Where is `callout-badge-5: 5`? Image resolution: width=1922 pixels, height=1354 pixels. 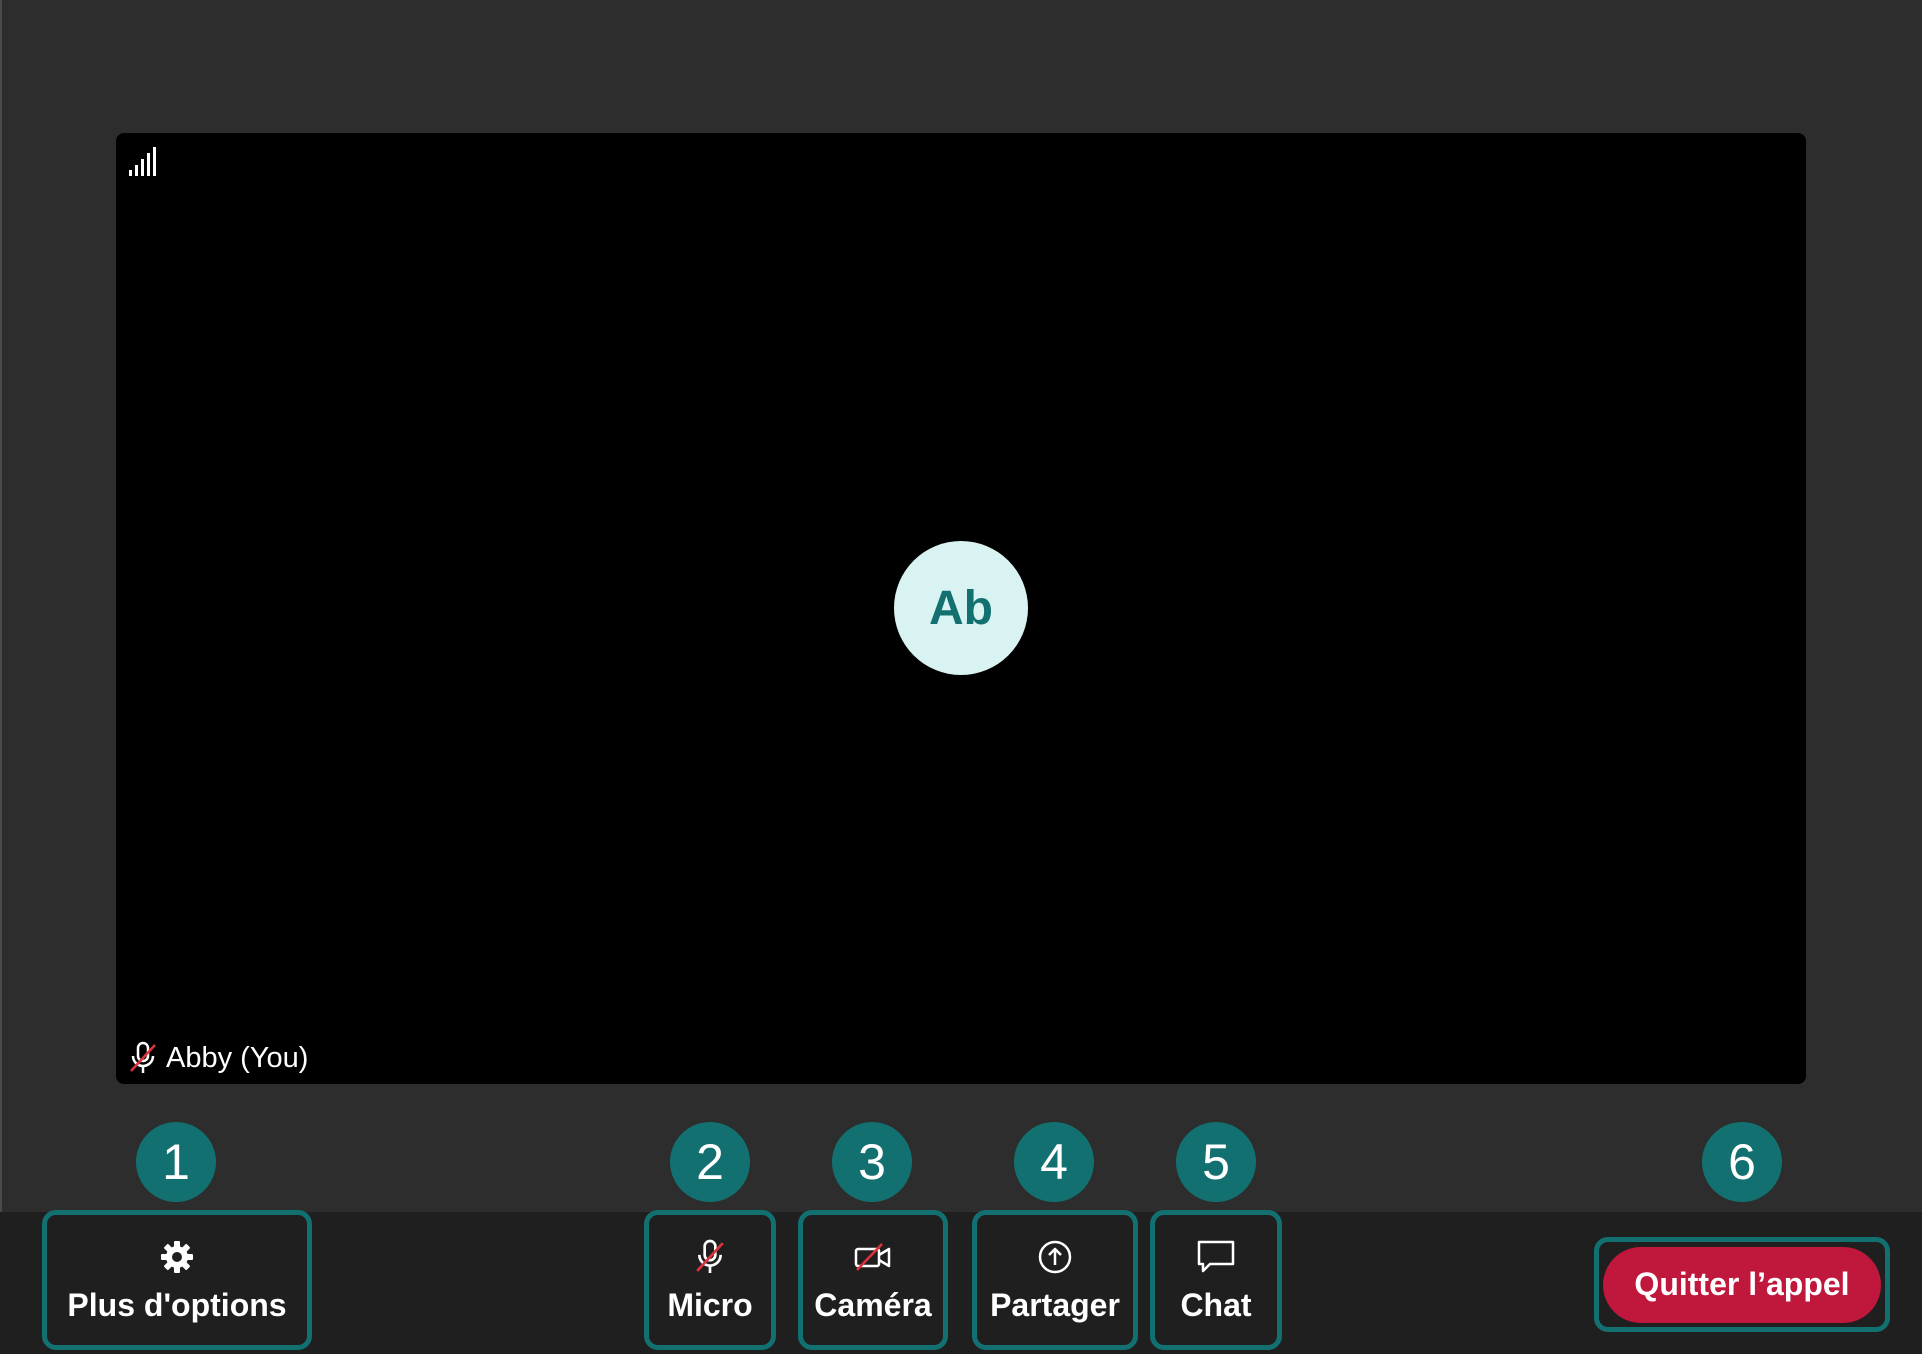
callout-badge-5: 5 is located at coordinates (1216, 1162).